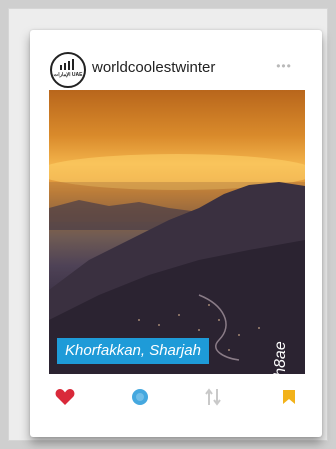 The image size is (336, 449). Describe the element at coordinates (176, 404) in the screenshot. I see `action-bar` at that location.